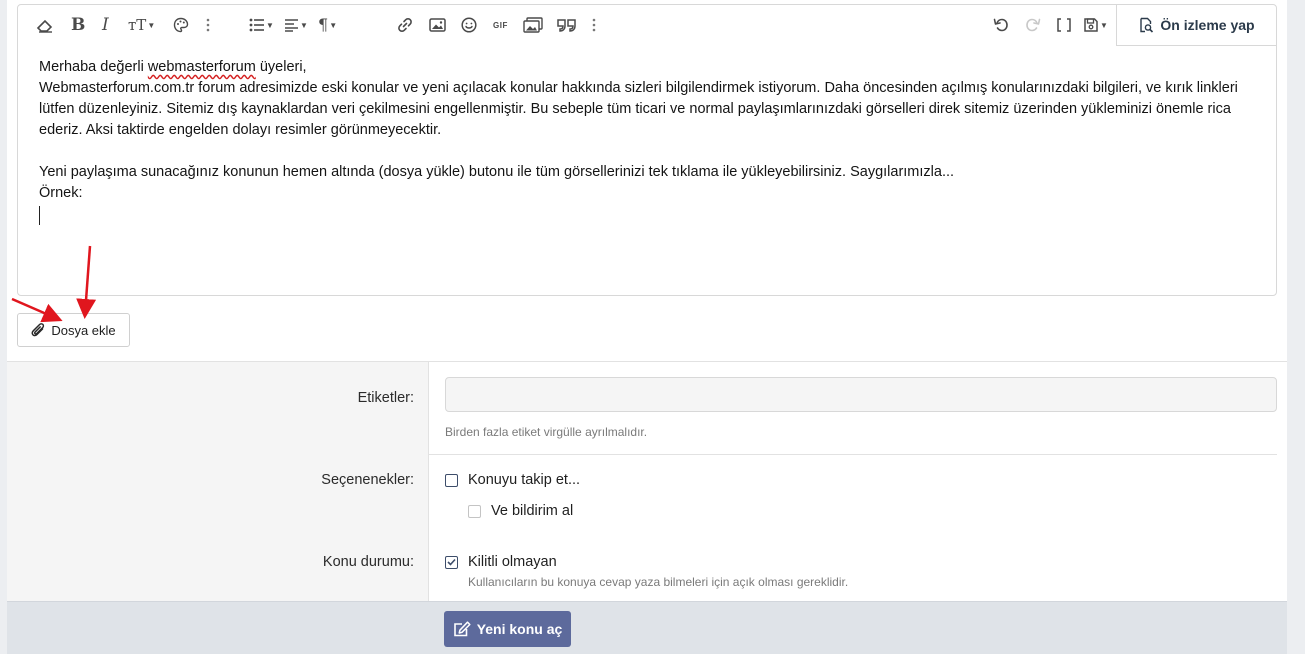  What do you see at coordinates (368, 562) in the screenshot?
I see `thread-status-label: Konu durumu:` at bounding box center [368, 562].